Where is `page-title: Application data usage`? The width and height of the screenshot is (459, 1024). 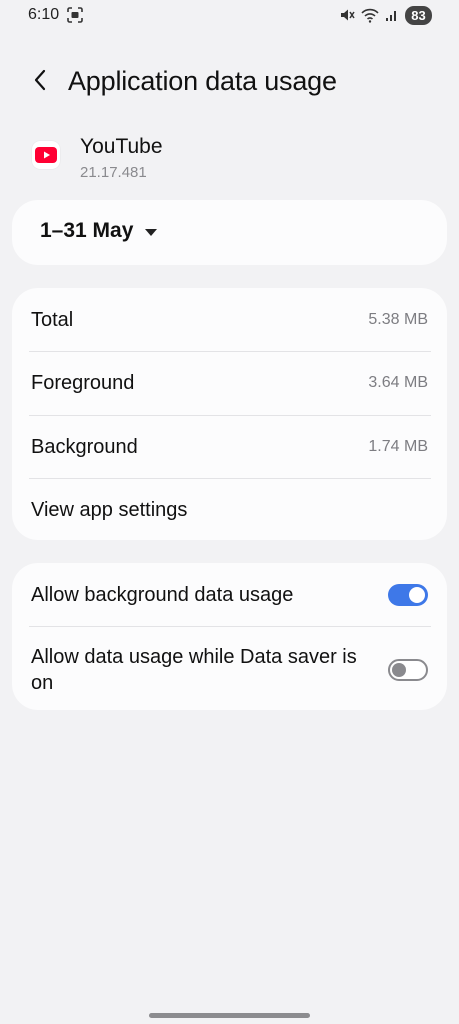 page-title: Application data usage is located at coordinates (202, 81).